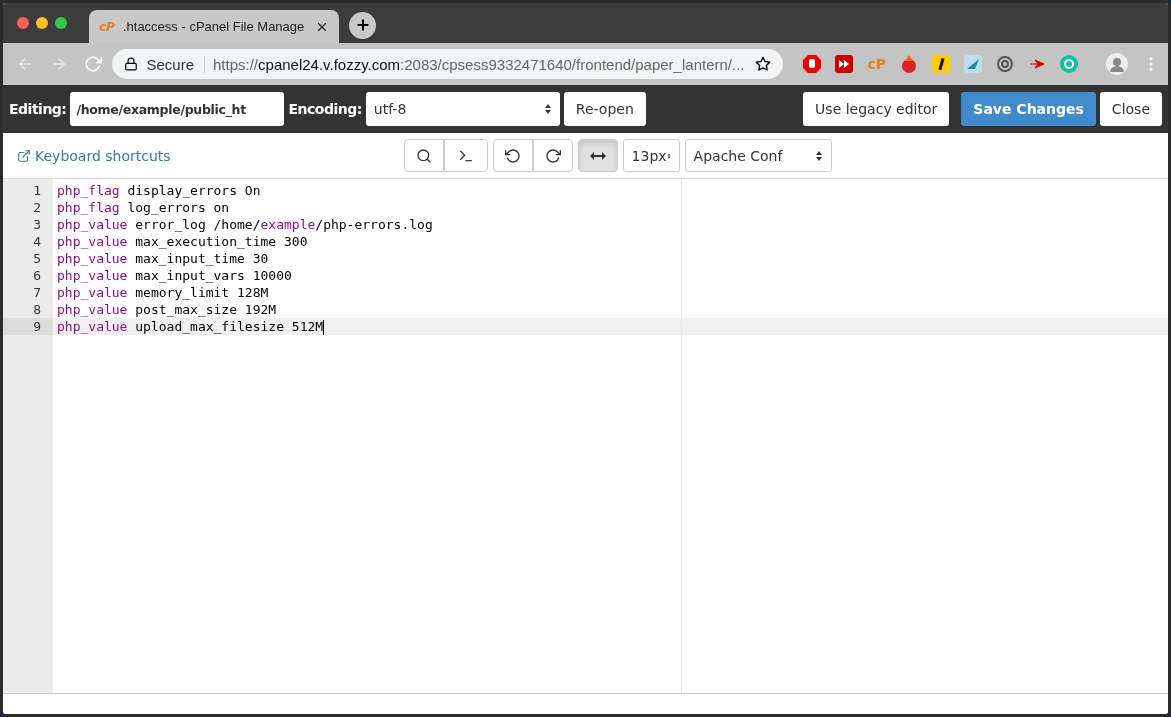 Image resolution: width=1171 pixels, height=717 pixels. What do you see at coordinates (763, 64) in the screenshot?
I see `star-icon` at bounding box center [763, 64].